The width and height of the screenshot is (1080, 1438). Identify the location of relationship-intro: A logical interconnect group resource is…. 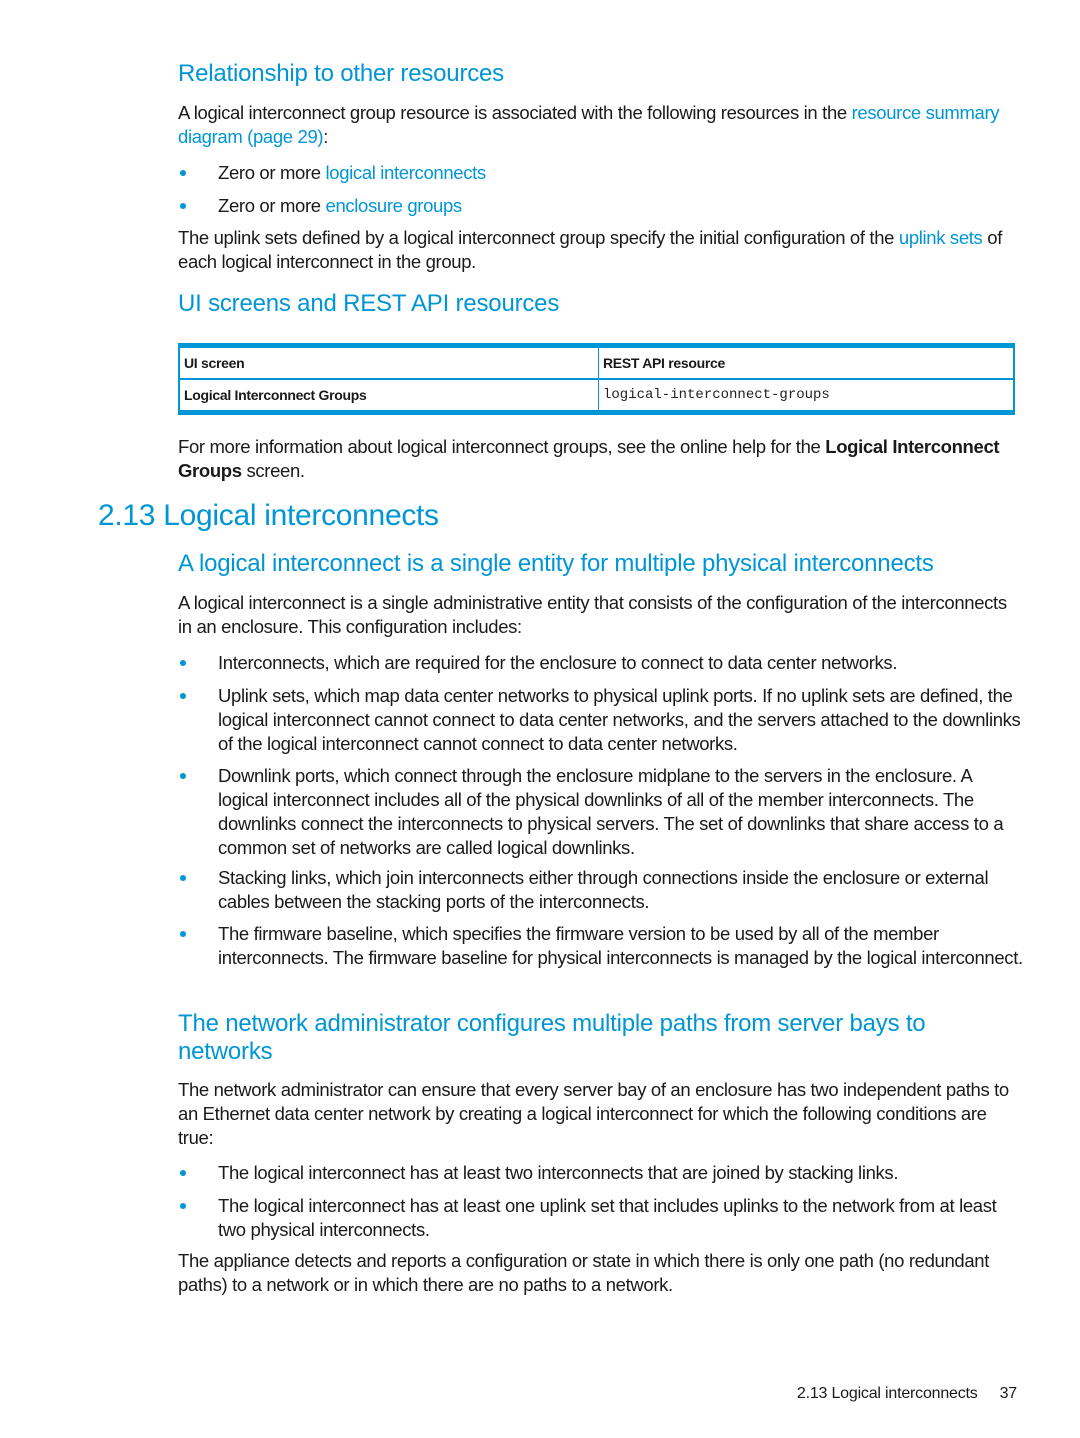
(600, 125).